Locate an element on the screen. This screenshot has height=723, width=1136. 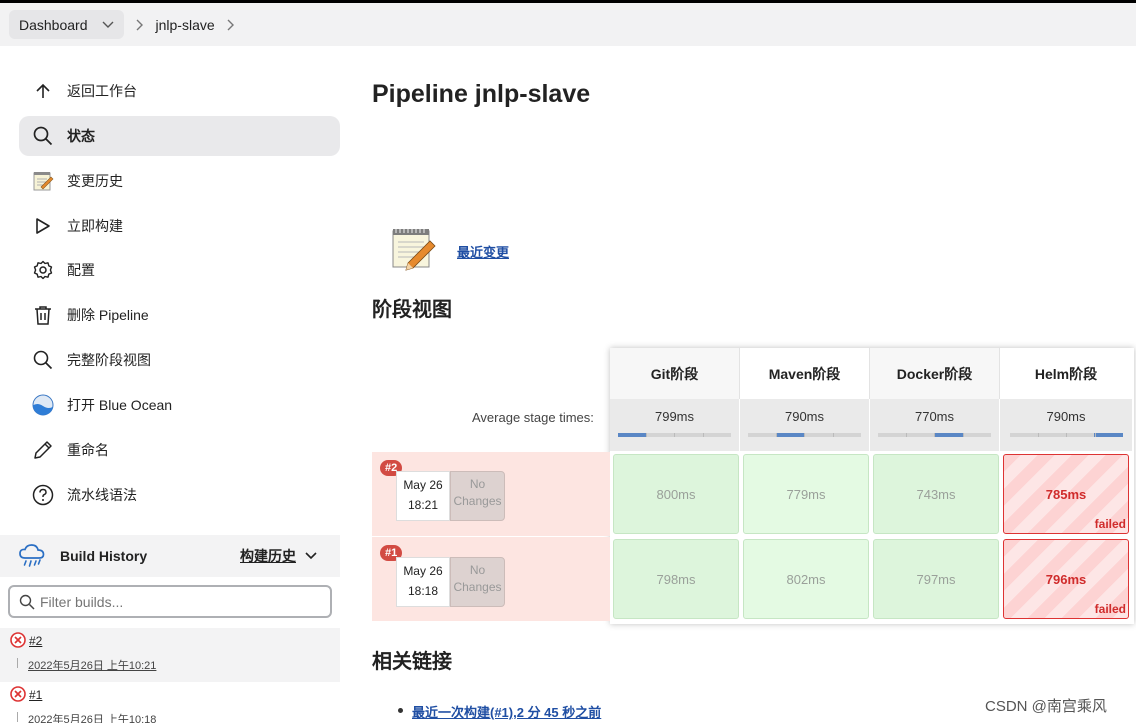
last-build-link: 最近一次构建(#1),2 分 45 秒之前 is located at coordinates (506, 711).